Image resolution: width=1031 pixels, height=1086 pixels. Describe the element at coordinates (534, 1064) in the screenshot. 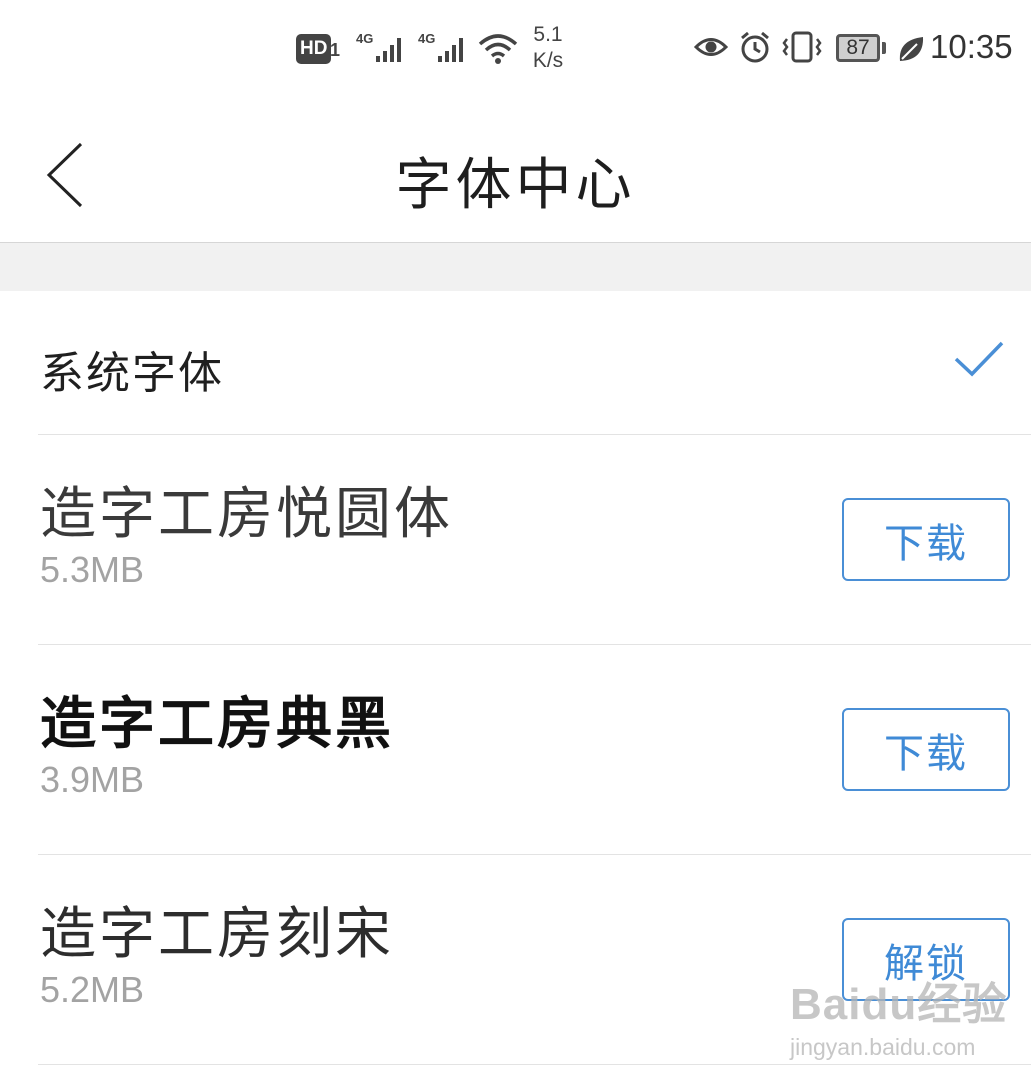

I see `divider` at that location.